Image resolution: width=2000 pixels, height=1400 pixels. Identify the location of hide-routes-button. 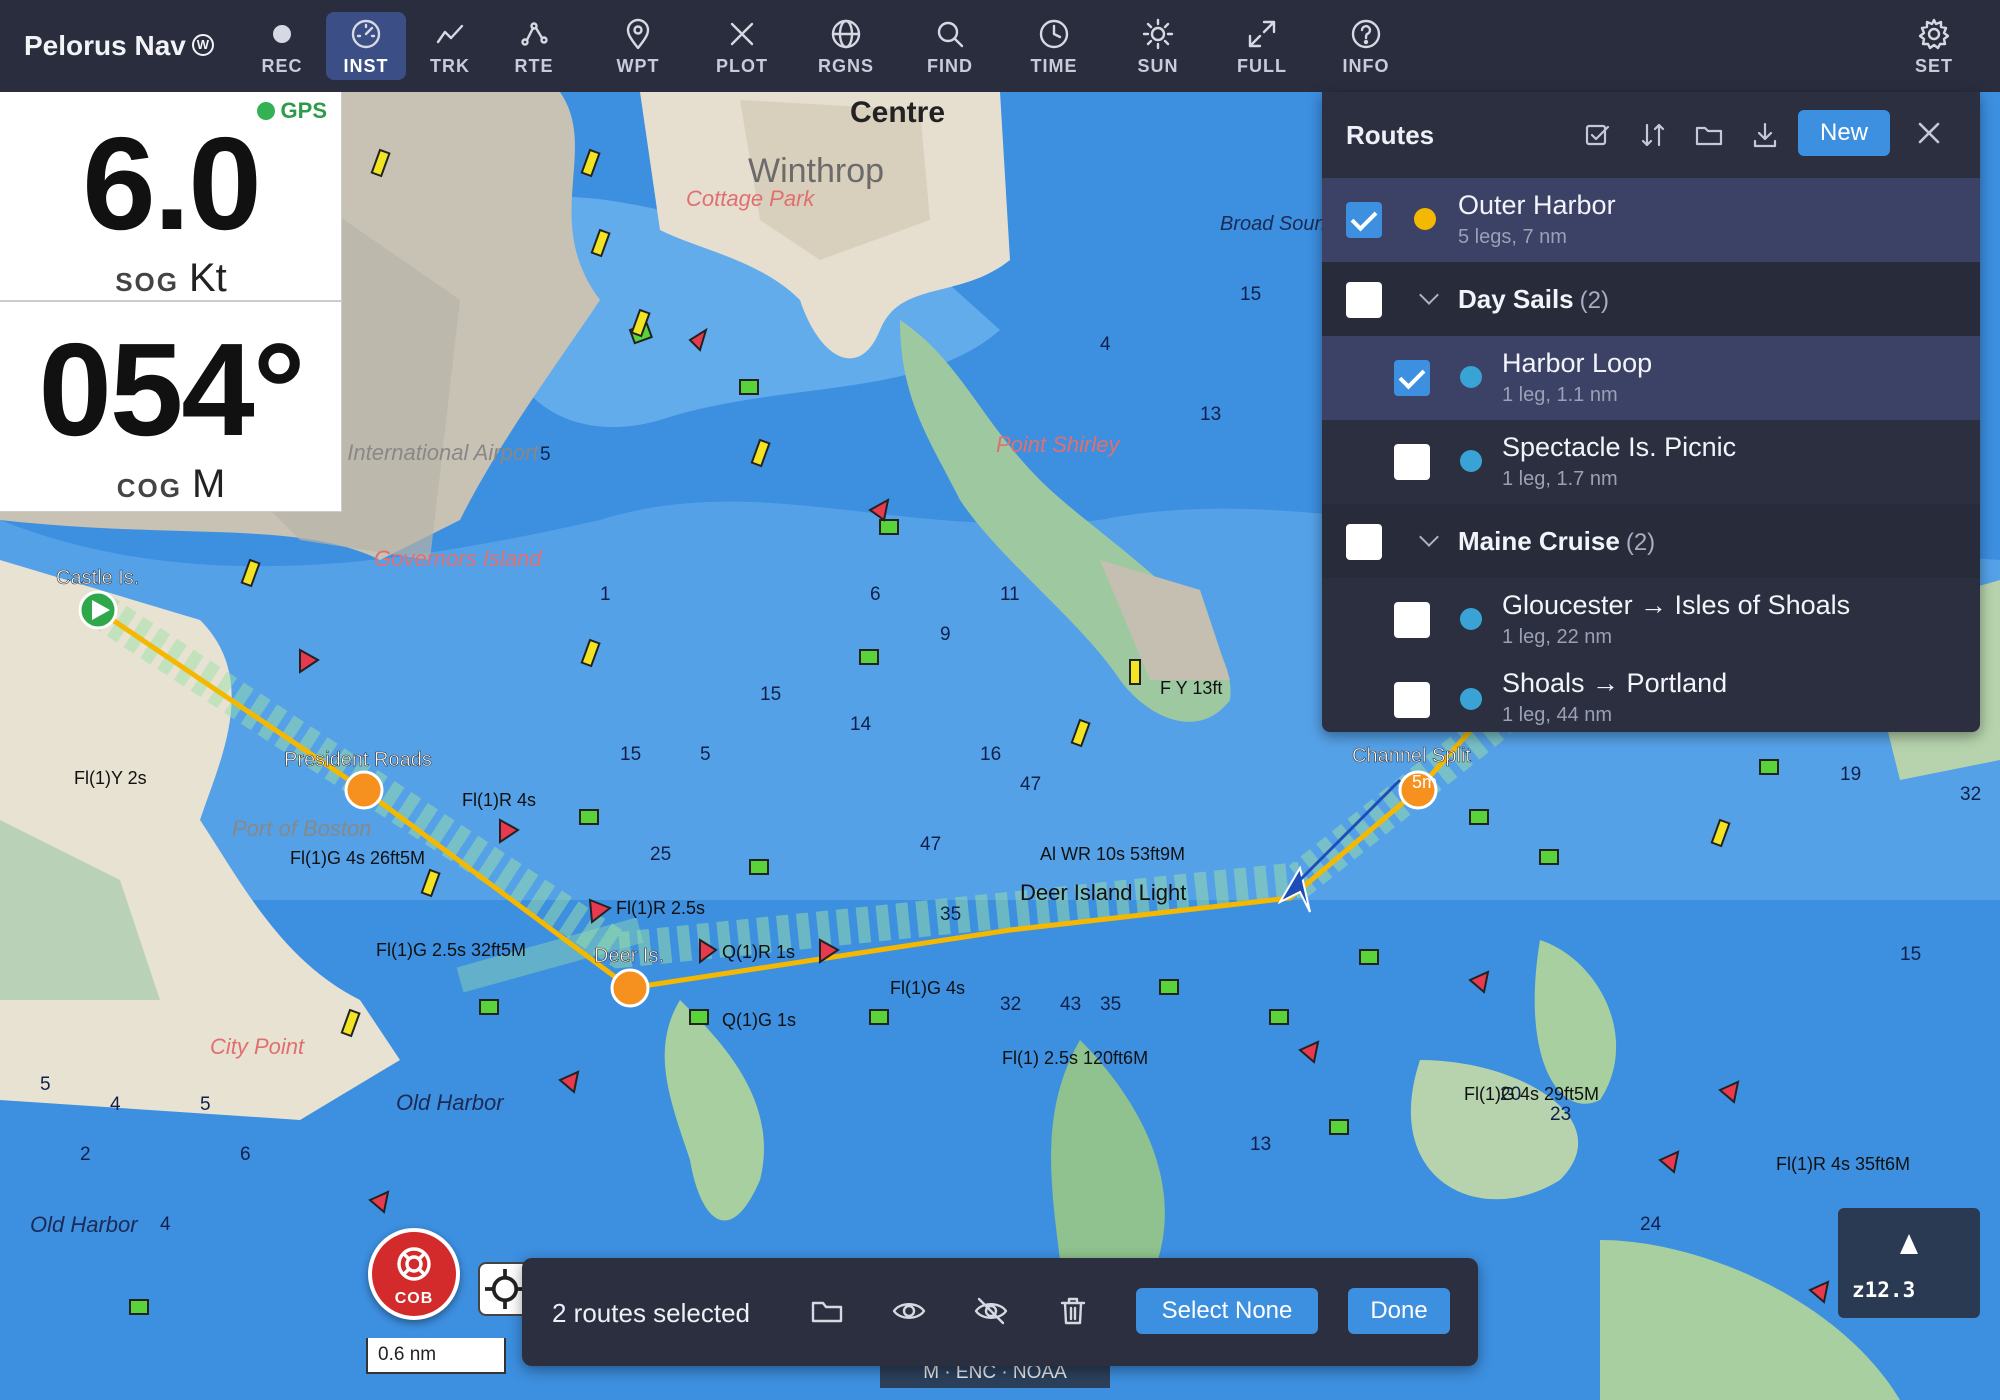
(992, 1312).